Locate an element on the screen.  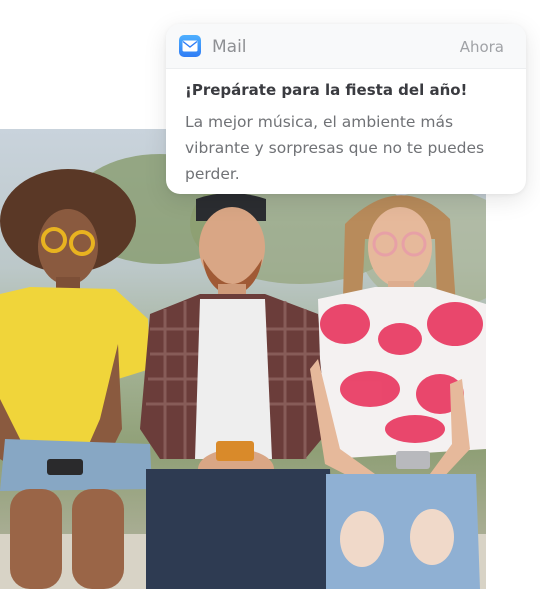
envelope-glyph is located at coordinates (190, 46).